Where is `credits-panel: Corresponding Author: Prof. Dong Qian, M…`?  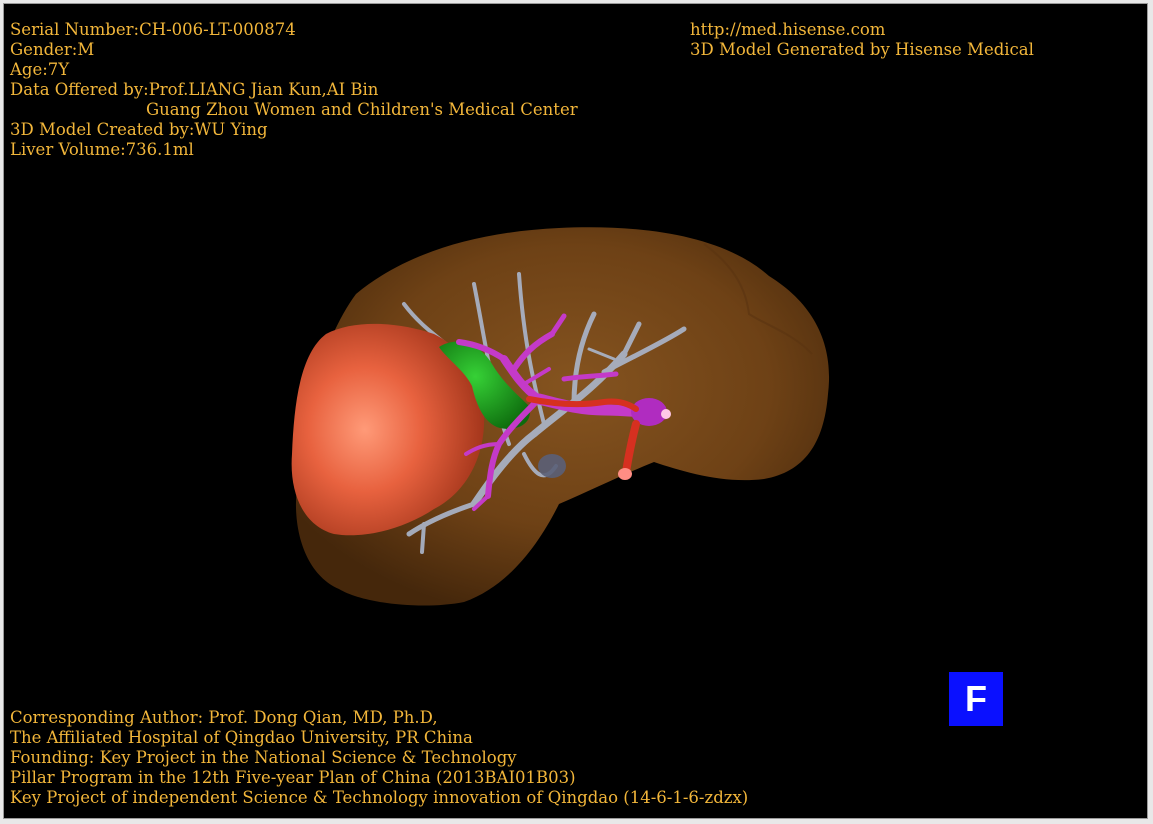 credits-panel: Corresponding Author: Prof. Dong Qian, M… is located at coordinates (379, 758).